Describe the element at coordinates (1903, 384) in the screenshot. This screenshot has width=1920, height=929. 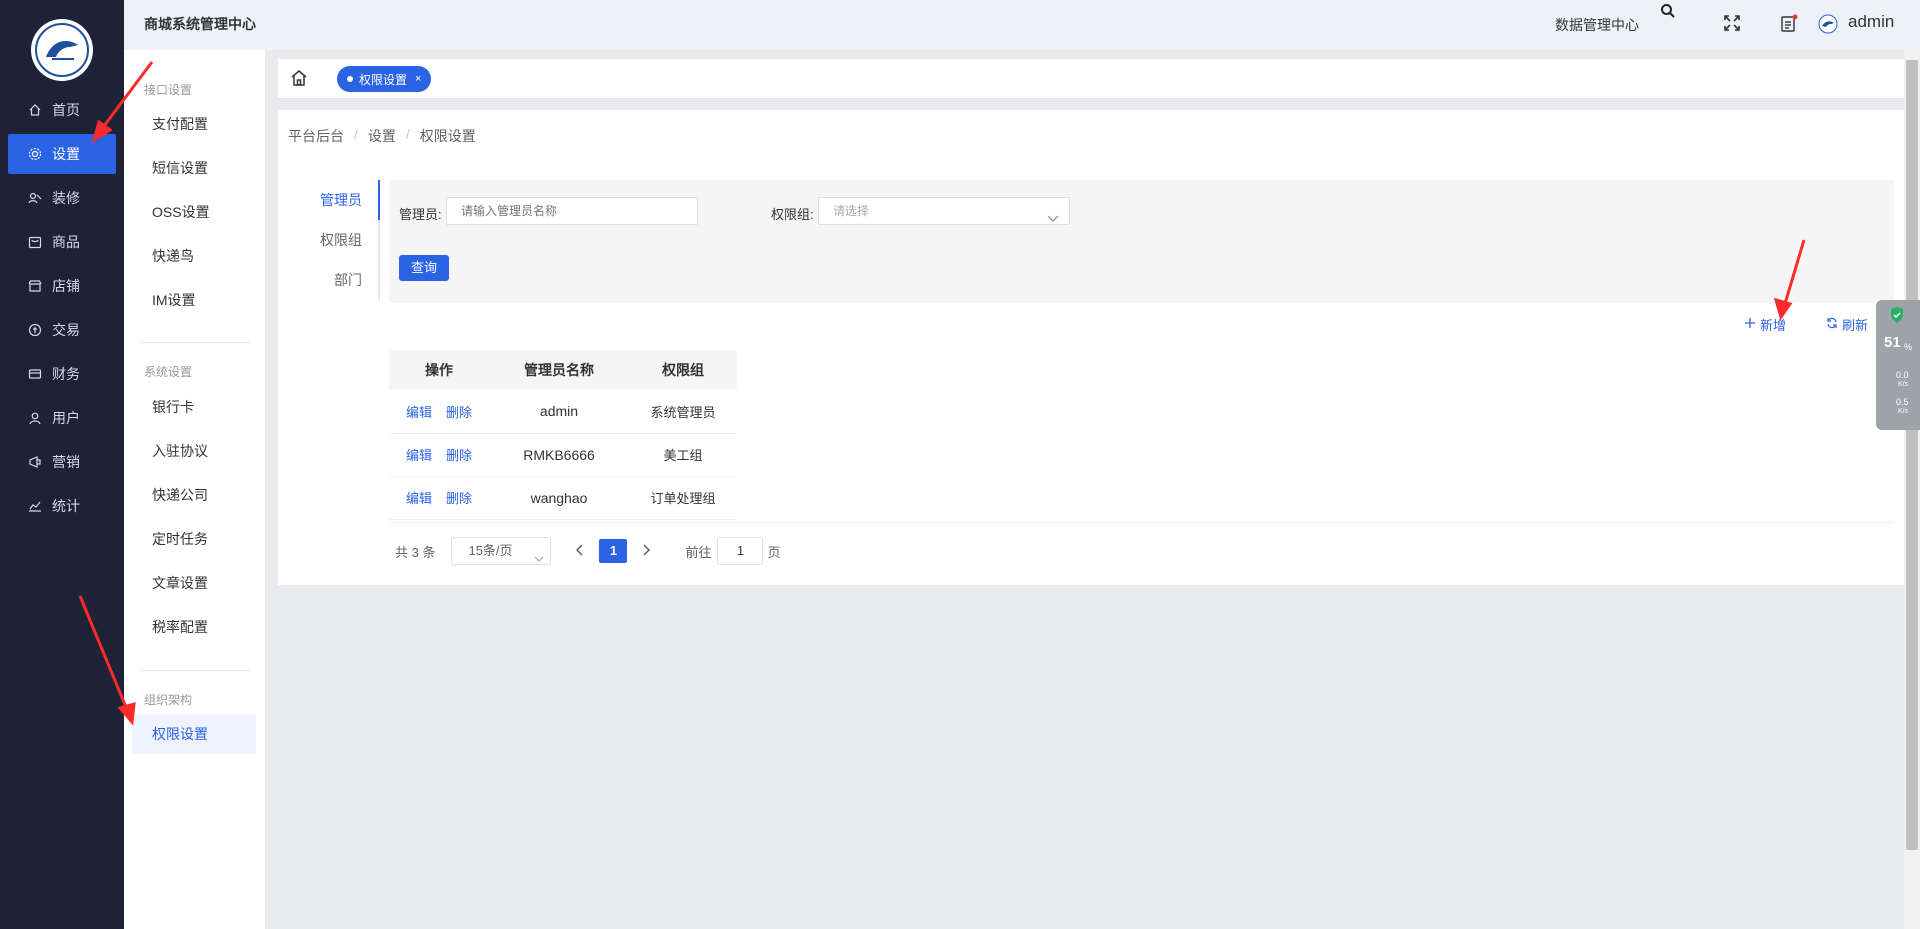
I see `upload-unit: K/s` at that location.